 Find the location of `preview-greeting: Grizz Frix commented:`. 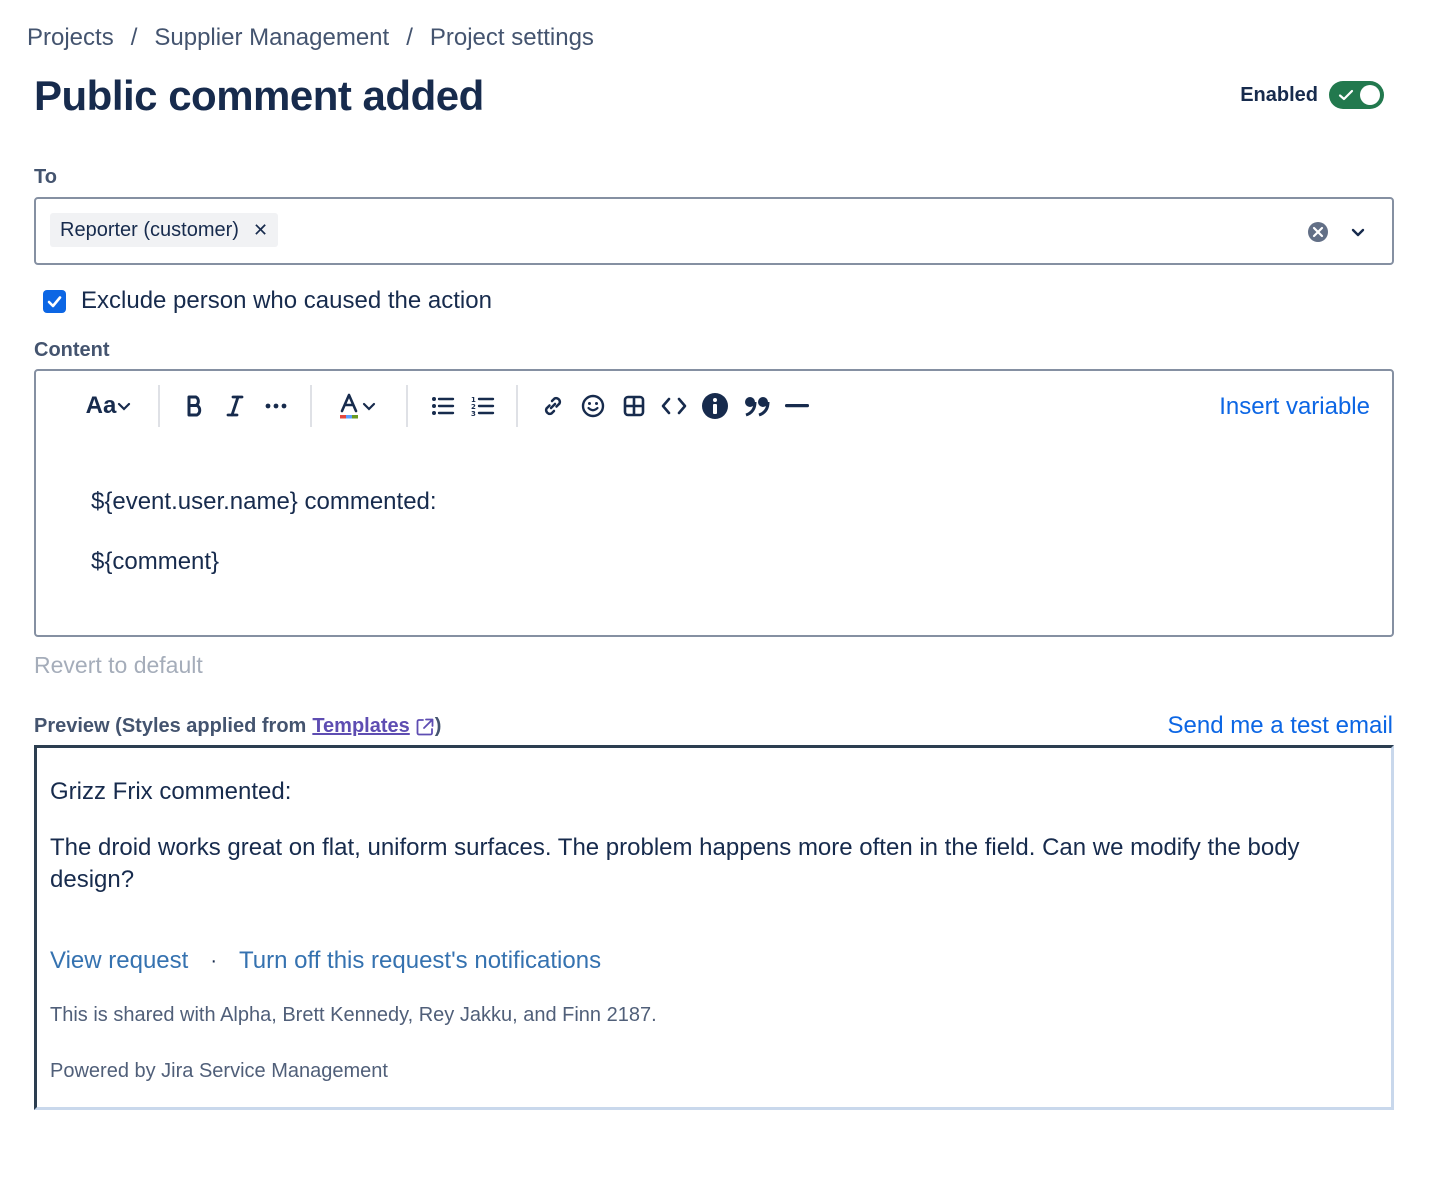

preview-greeting: Grizz Frix commented: is located at coordinates (171, 791).